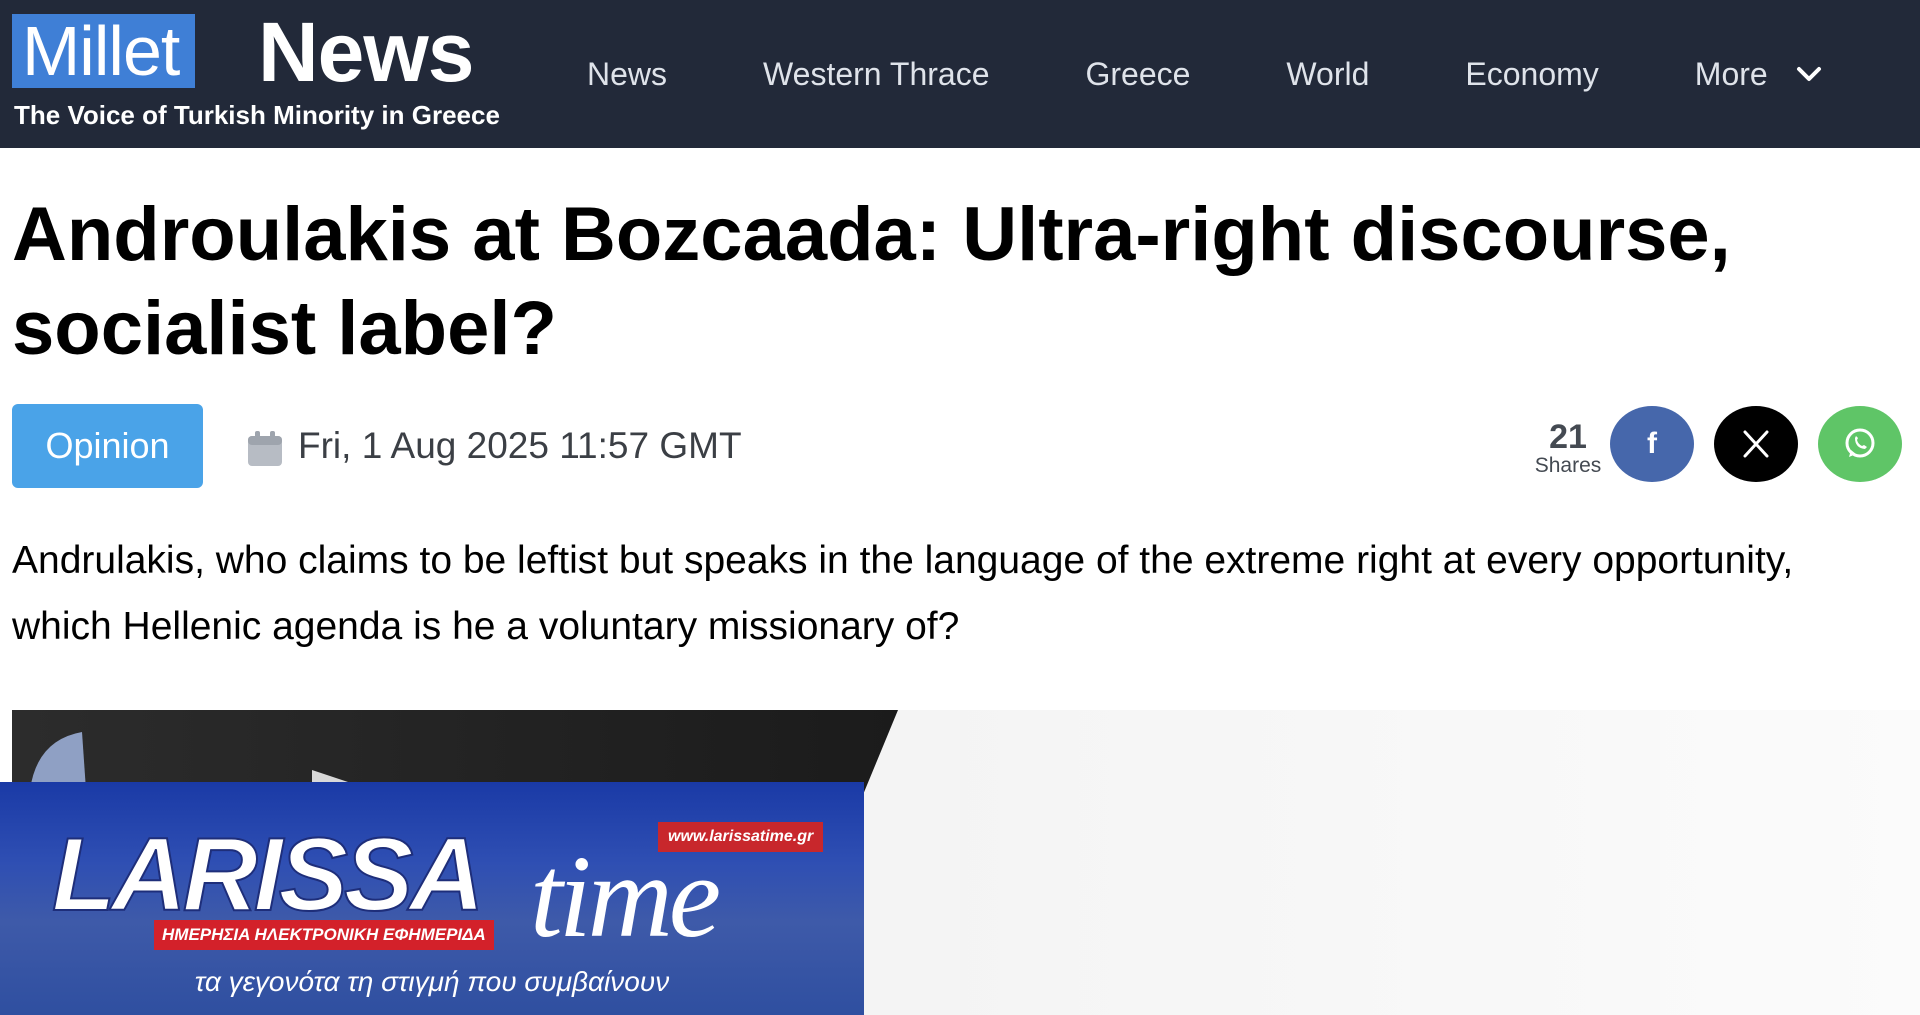 The width and height of the screenshot is (1920, 1015). I want to click on nav-item-news: News, so click(627, 74).